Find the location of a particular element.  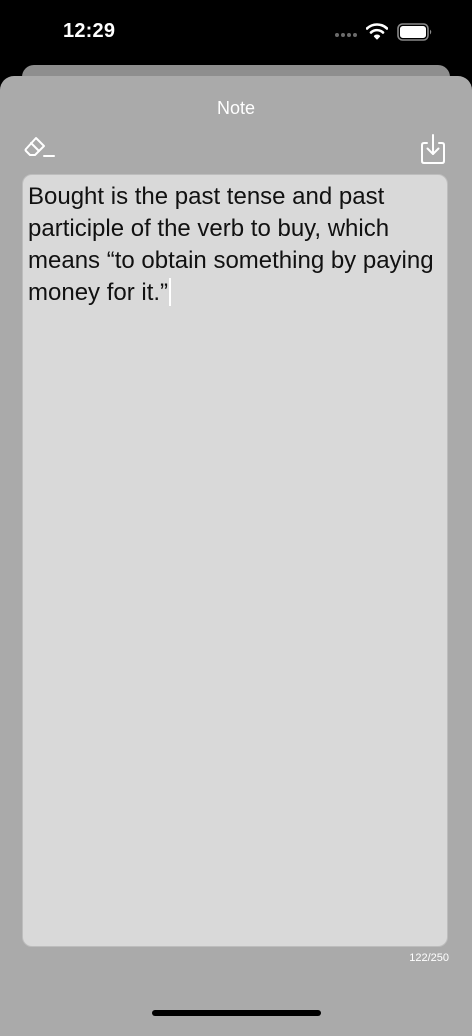

save-button is located at coordinates (433, 149).